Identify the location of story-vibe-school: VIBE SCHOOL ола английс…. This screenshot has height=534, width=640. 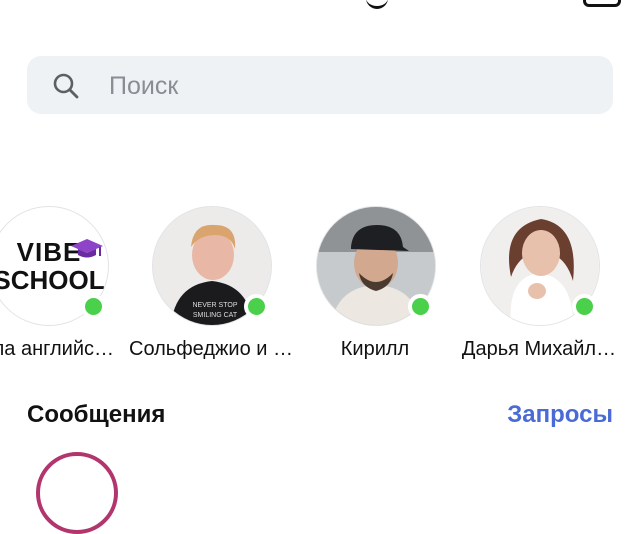
(65, 285).